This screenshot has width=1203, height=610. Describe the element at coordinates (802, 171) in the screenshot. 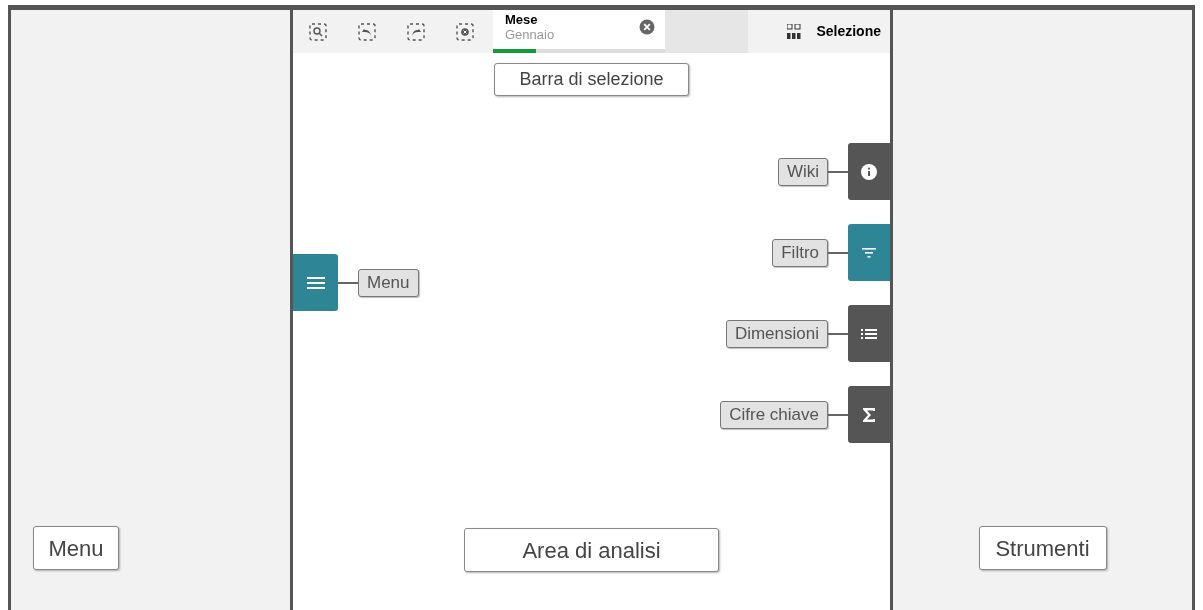

I see `tab-callout: Wiki` at that location.